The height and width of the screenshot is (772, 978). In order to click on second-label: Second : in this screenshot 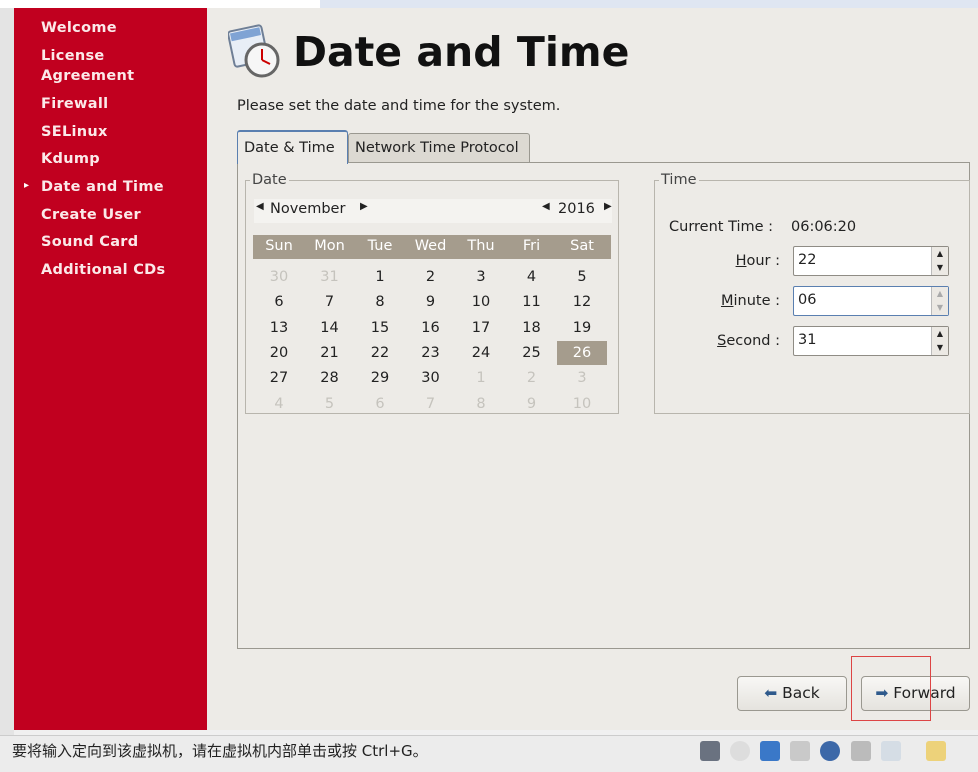, I will do `click(748, 341)`.